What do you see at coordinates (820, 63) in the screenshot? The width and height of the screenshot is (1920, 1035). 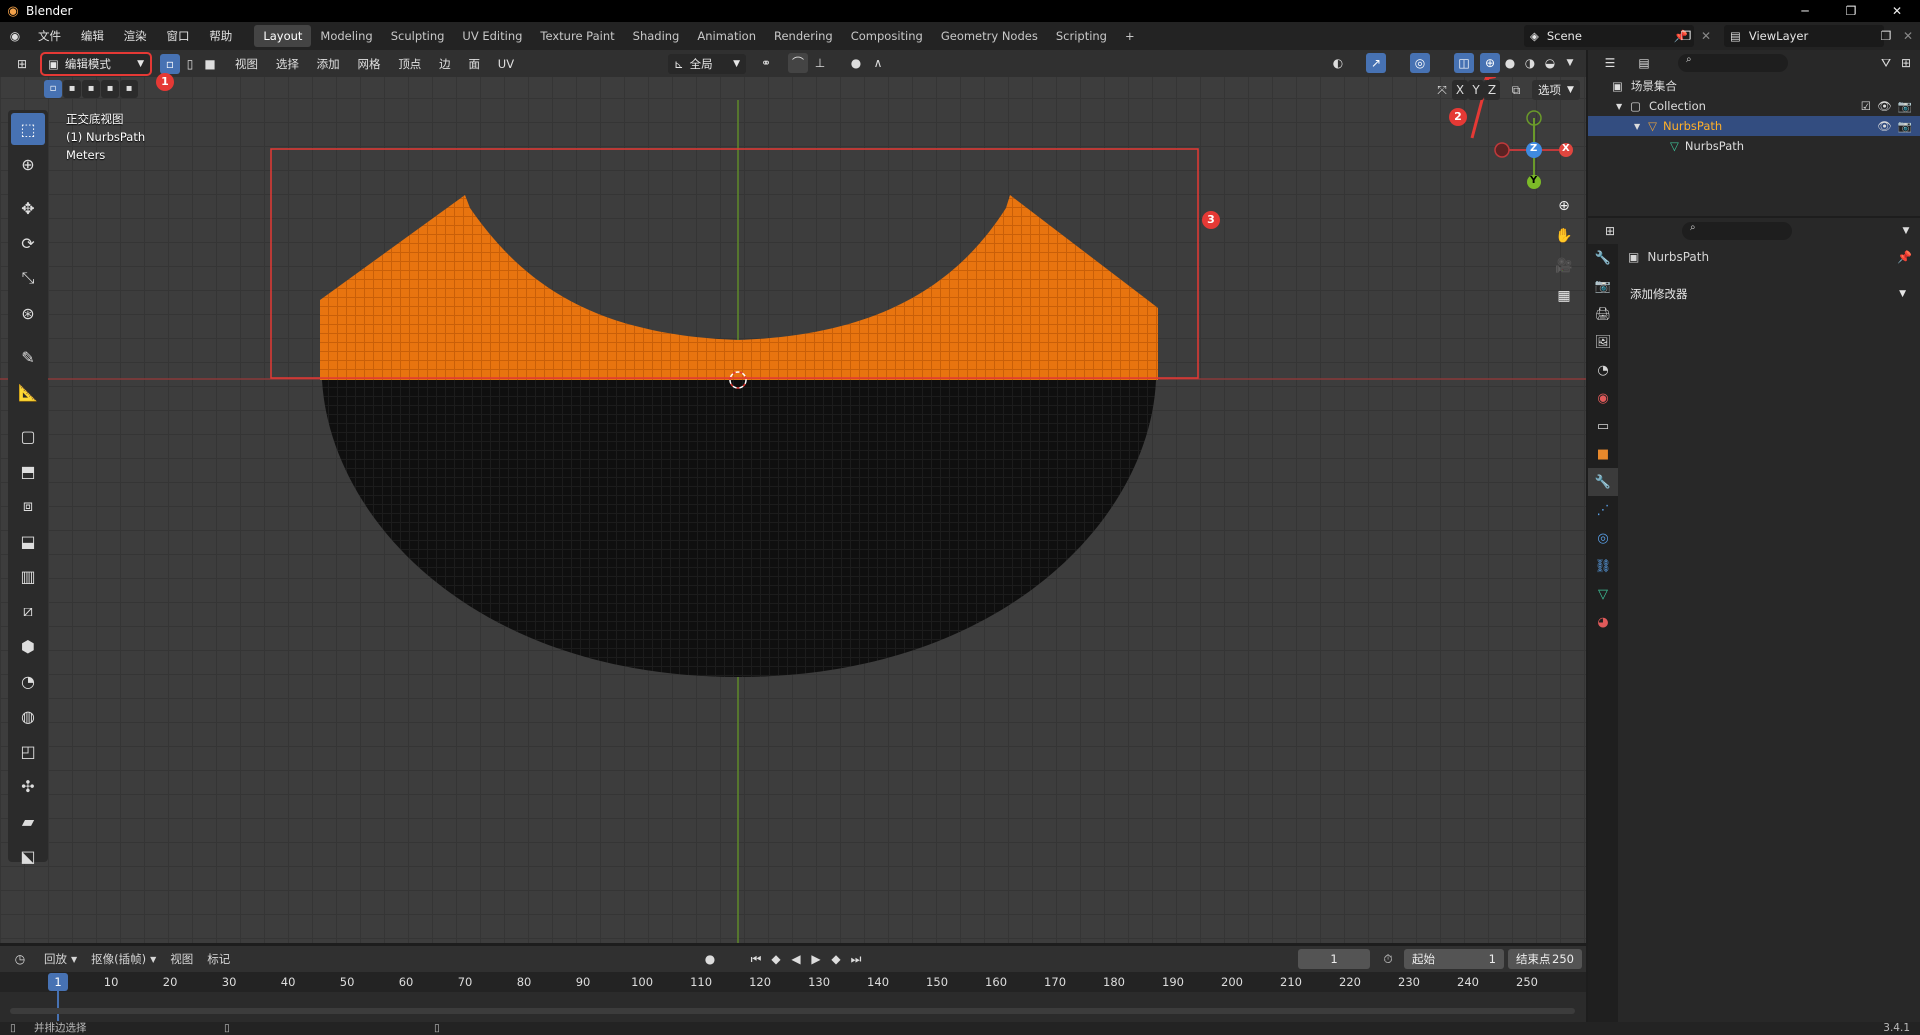 I see `snap-target-icon: ⊥` at bounding box center [820, 63].